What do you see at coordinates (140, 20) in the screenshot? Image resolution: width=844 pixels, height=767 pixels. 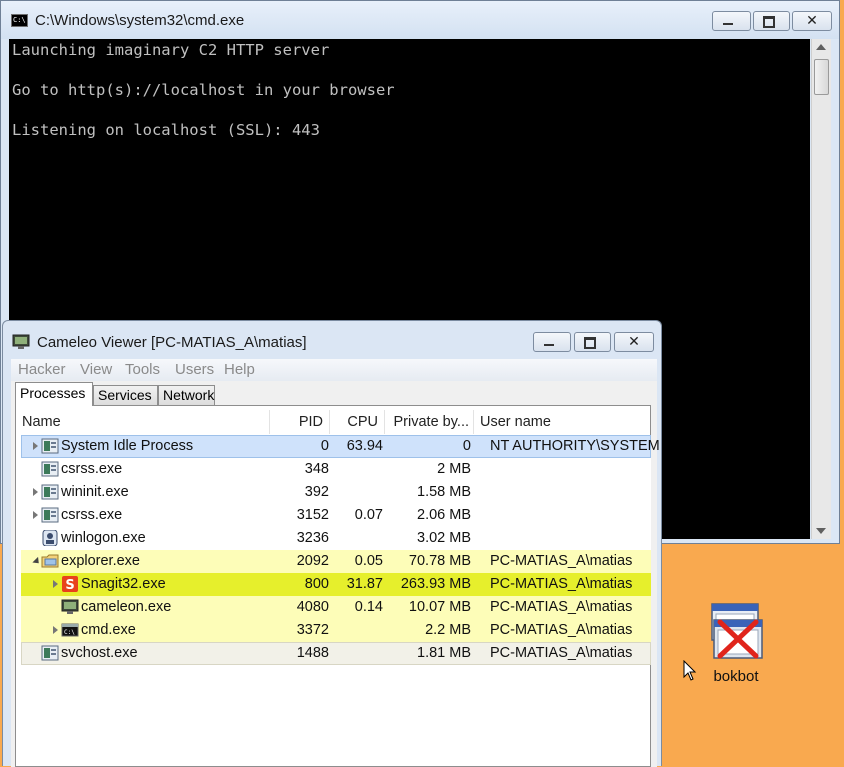 I see `cmd-window-title: C:\Windows\system32\cmd.exe` at bounding box center [140, 20].